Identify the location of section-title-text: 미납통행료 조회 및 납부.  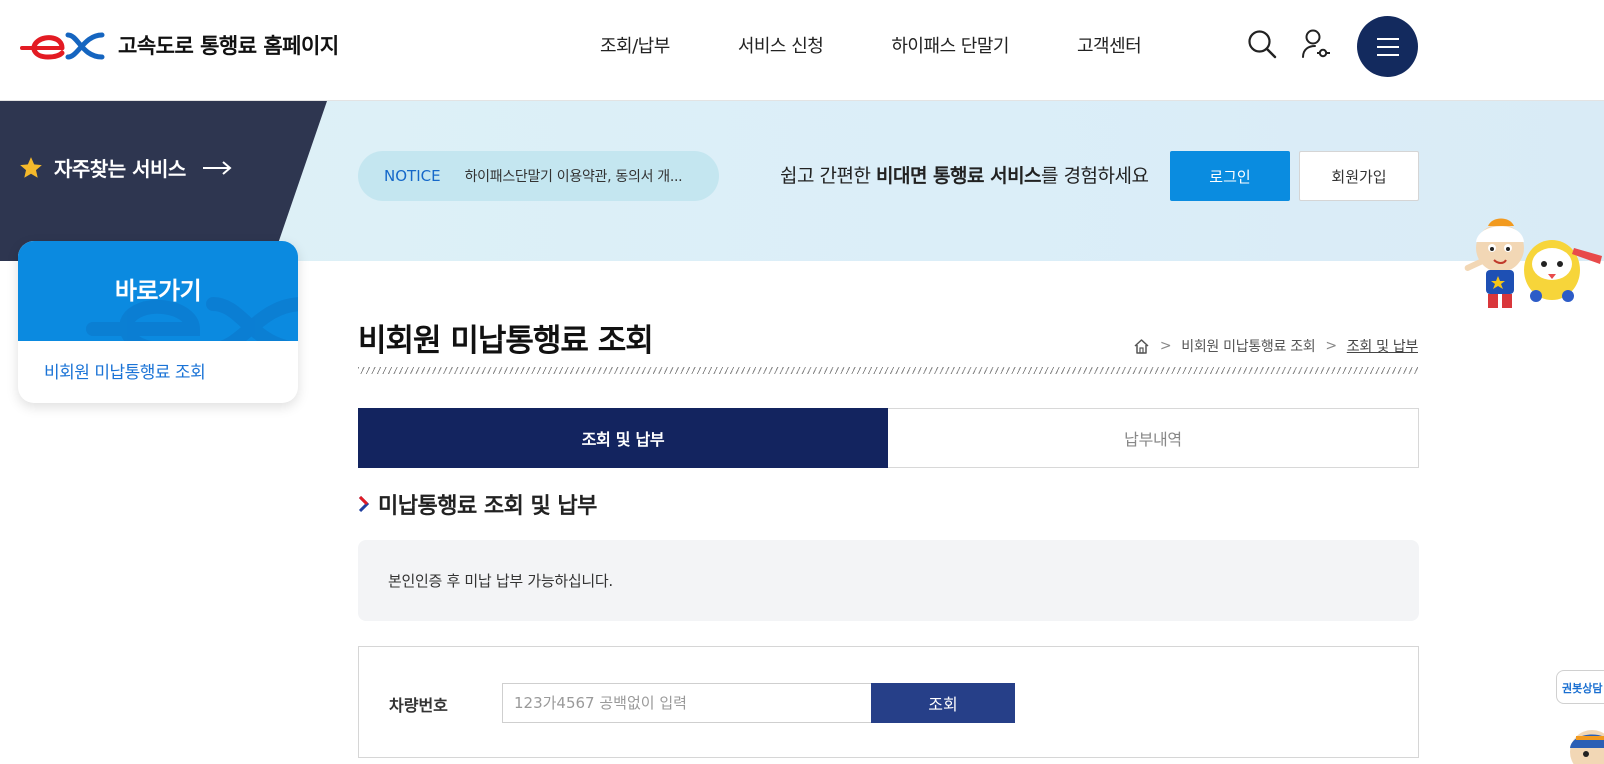
(487, 506).